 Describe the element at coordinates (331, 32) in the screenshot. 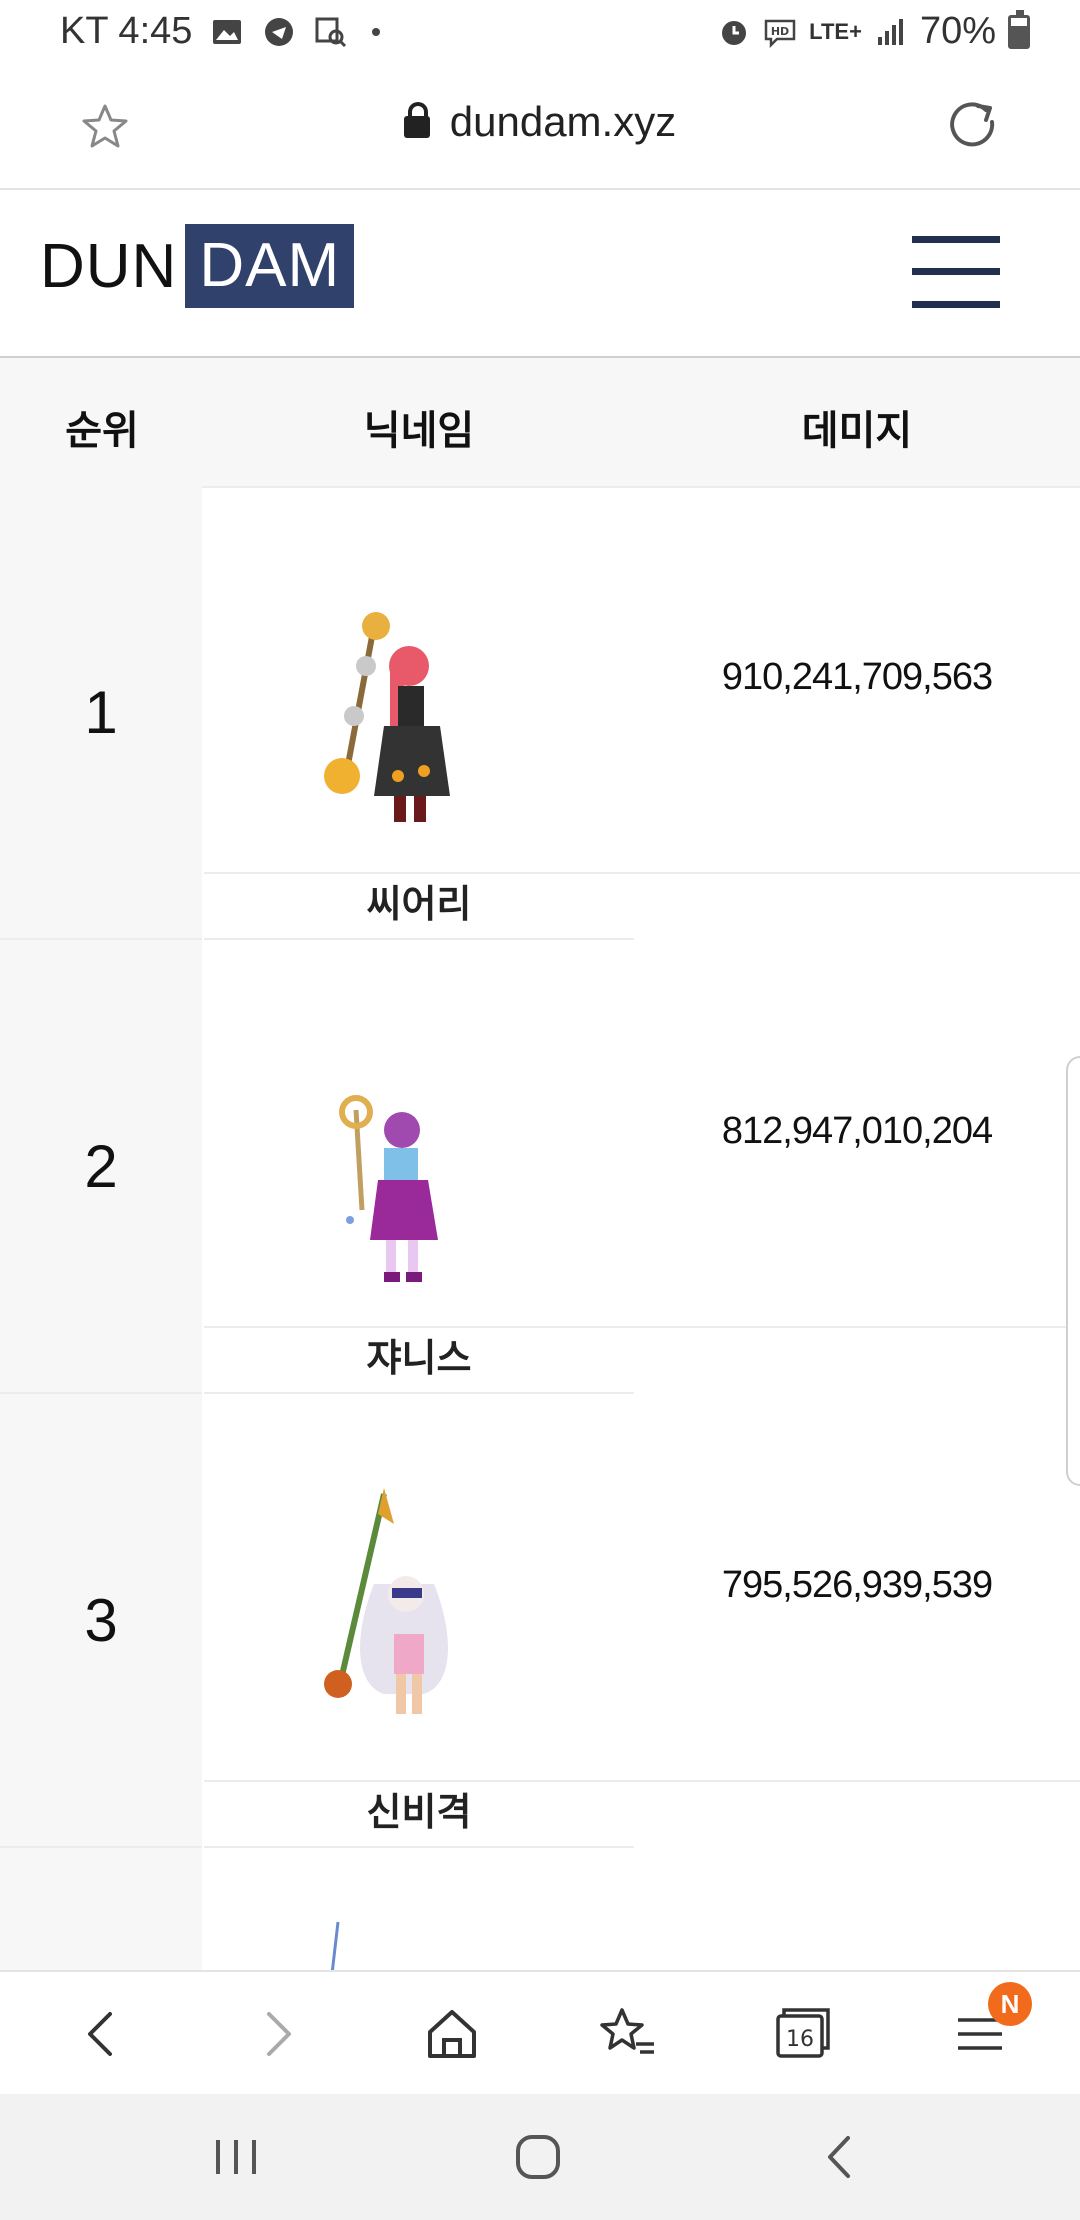

I see `search-icon` at that location.